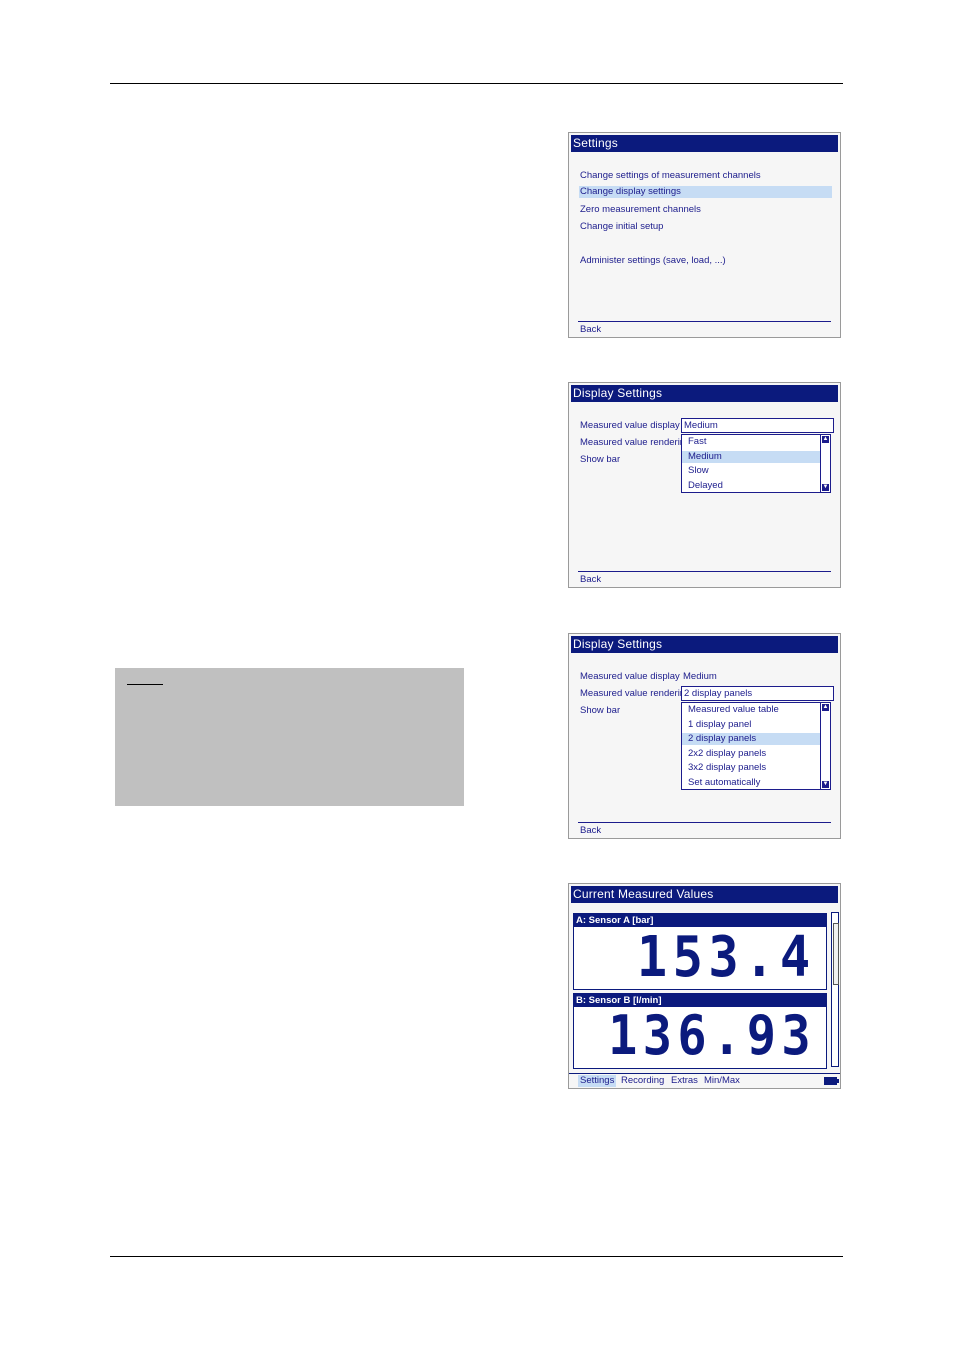  I want to click on option-slow: Slow, so click(755, 471).